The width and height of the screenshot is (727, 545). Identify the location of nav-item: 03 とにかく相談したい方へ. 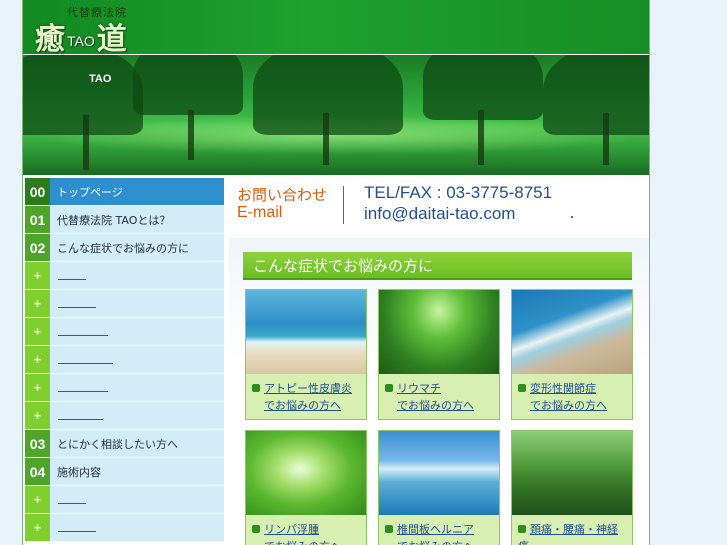
(124, 444).